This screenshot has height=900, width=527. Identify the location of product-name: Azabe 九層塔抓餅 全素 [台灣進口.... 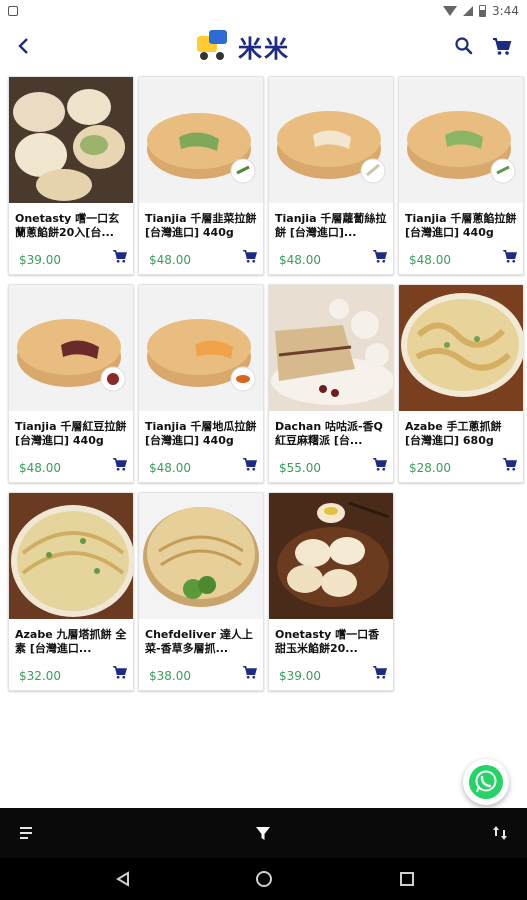
(71, 641).